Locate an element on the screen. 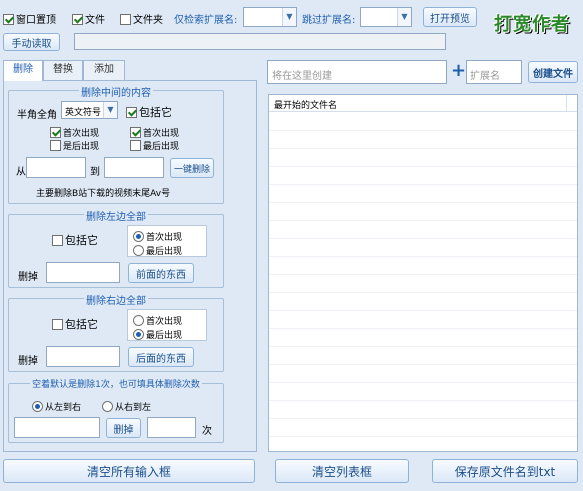 The width and height of the screenshot is (583, 491). left-last-checkbox: 是后出现 is located at coordinates (74, 145).